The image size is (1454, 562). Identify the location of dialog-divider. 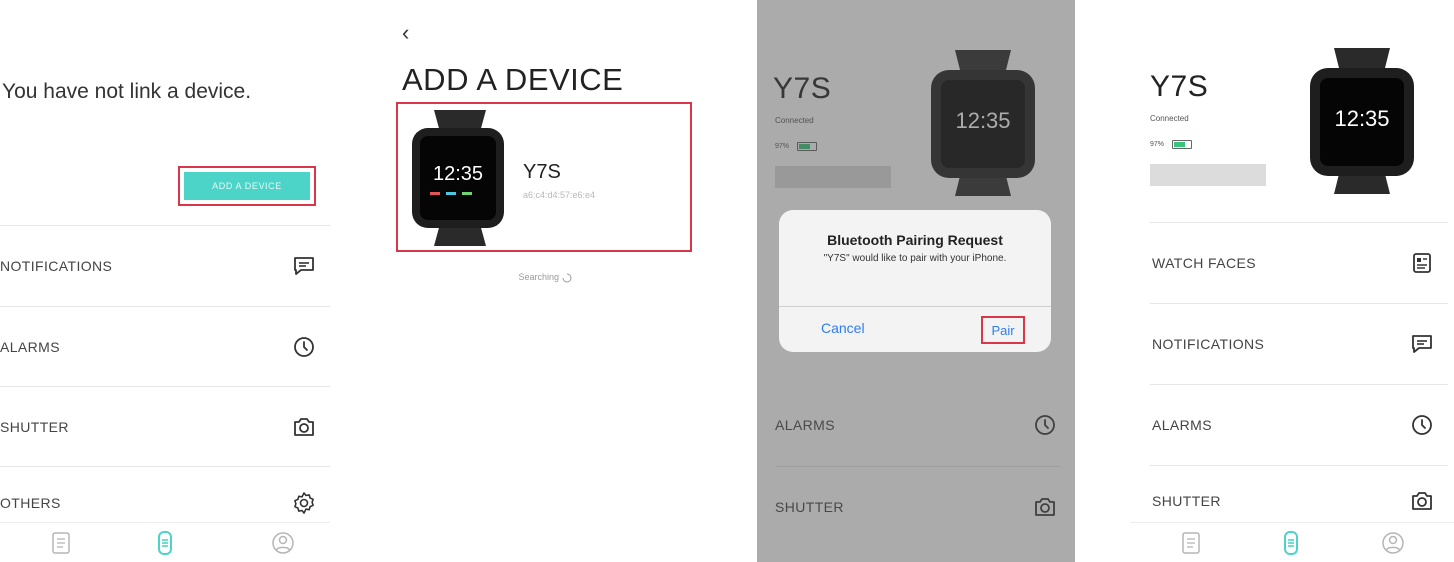
(915, 306).